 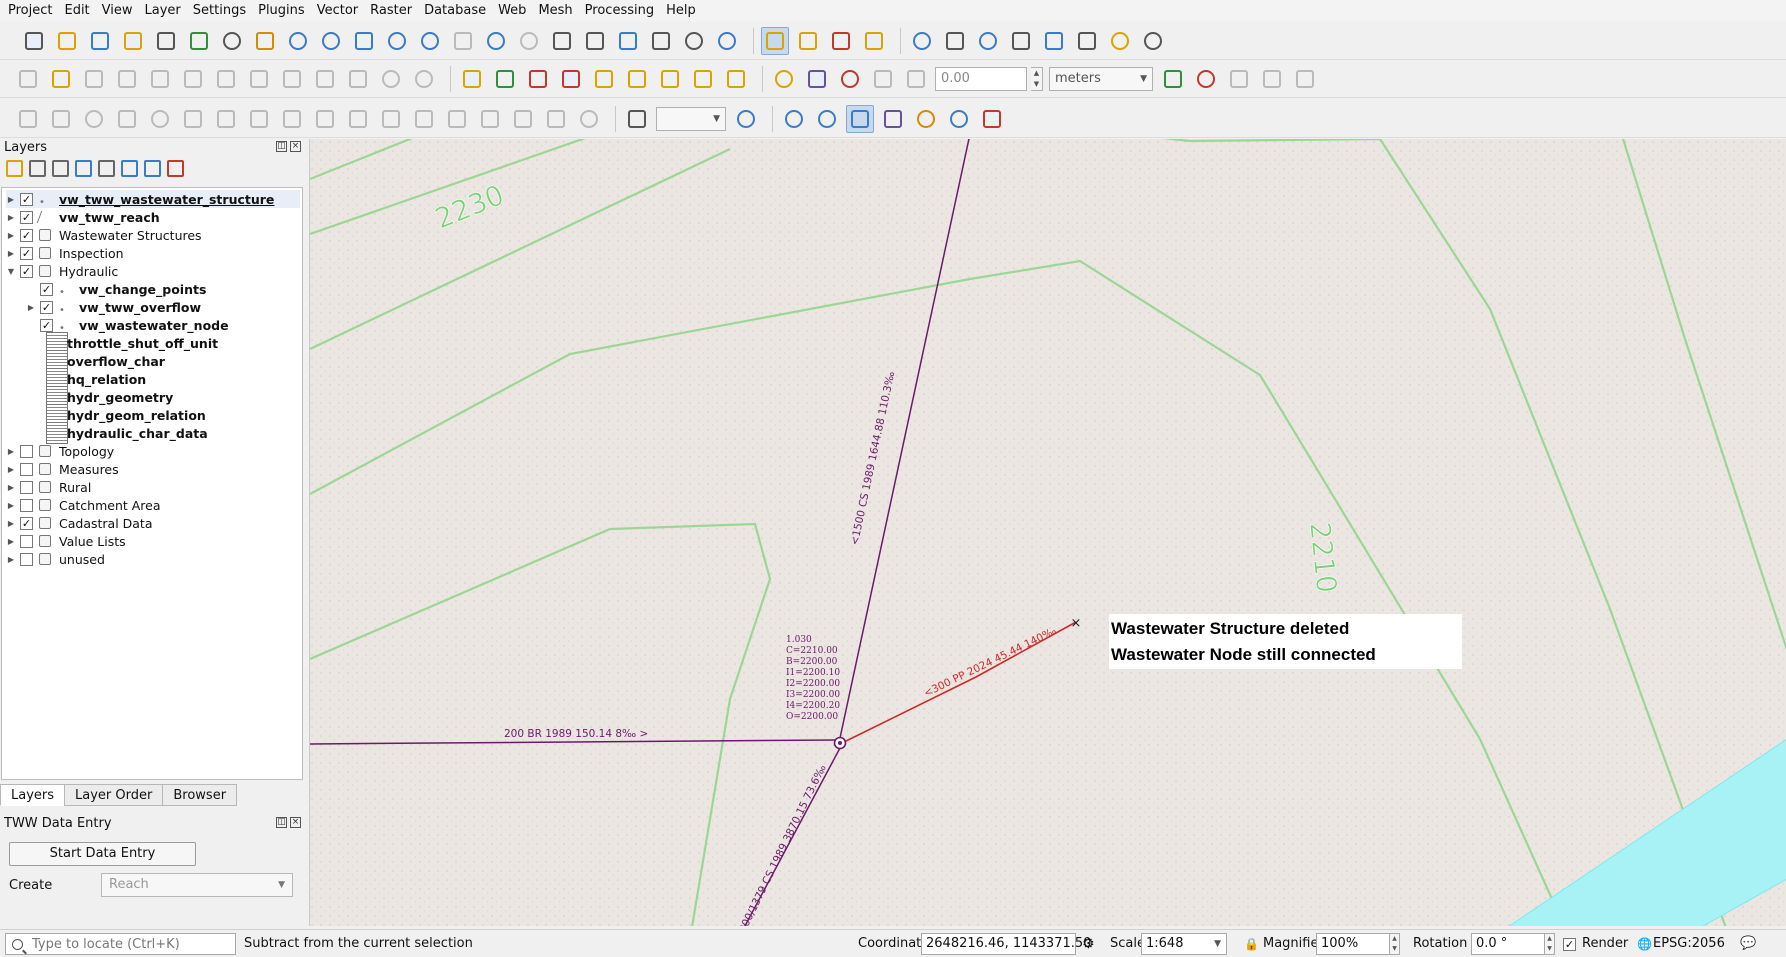 I want to click on add-feature-icon, so click(x=127, y=79).